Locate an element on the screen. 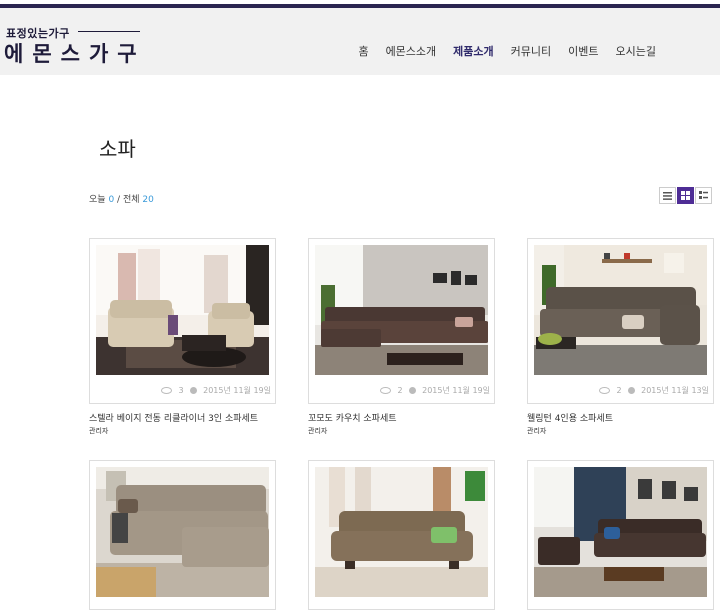 The image size is (720, 610). product-meta: 3 2015년 11월 19일 is located at coordinates (180, 390).